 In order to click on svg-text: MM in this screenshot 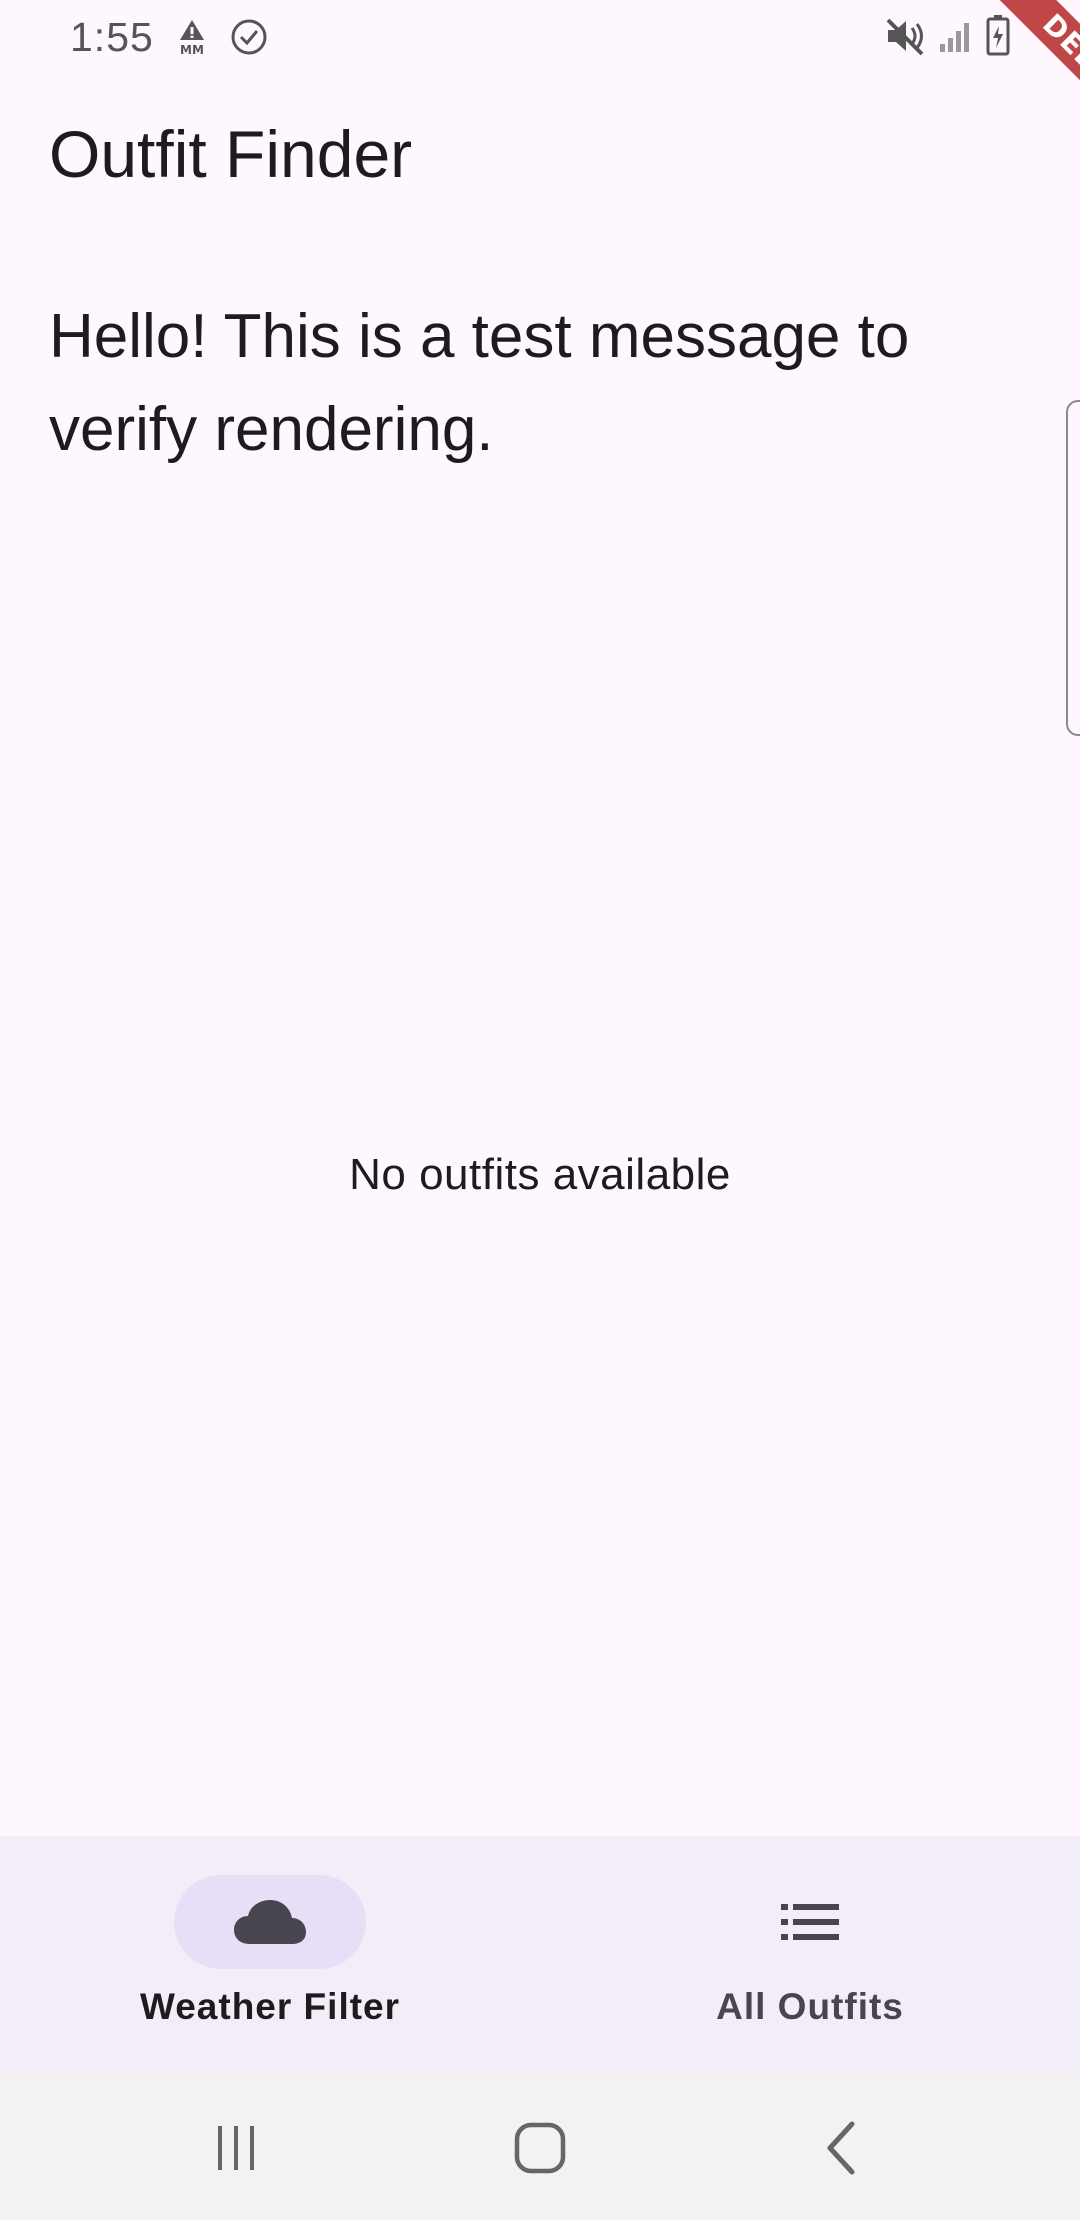, I will do `click(192, 49)`.